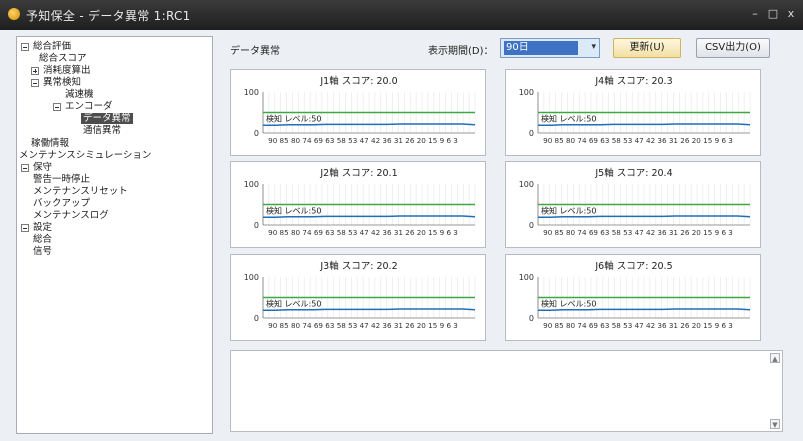  What do you see at coordinates (36, 168) in the screenshot?
I see `tree-item-maintenance: 保守` at bounding box center [36, 168].